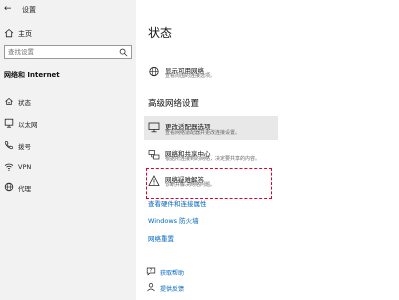 The width and height of the screenshot is (399, 300). What do you see at coordinates (211, 128) in the screenshot?
I see `change-adapter-options: 更改适配器选项 查看网络适配器并更改连接设置。` at bounding box center [211, 128].